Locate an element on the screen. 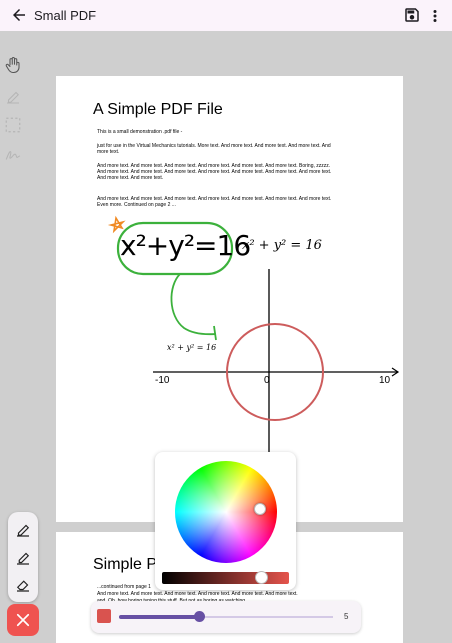 Image resolution: width=452 pixels, height=643 pixels. axis-label-right: 10 is located at coordinates (385, 380).